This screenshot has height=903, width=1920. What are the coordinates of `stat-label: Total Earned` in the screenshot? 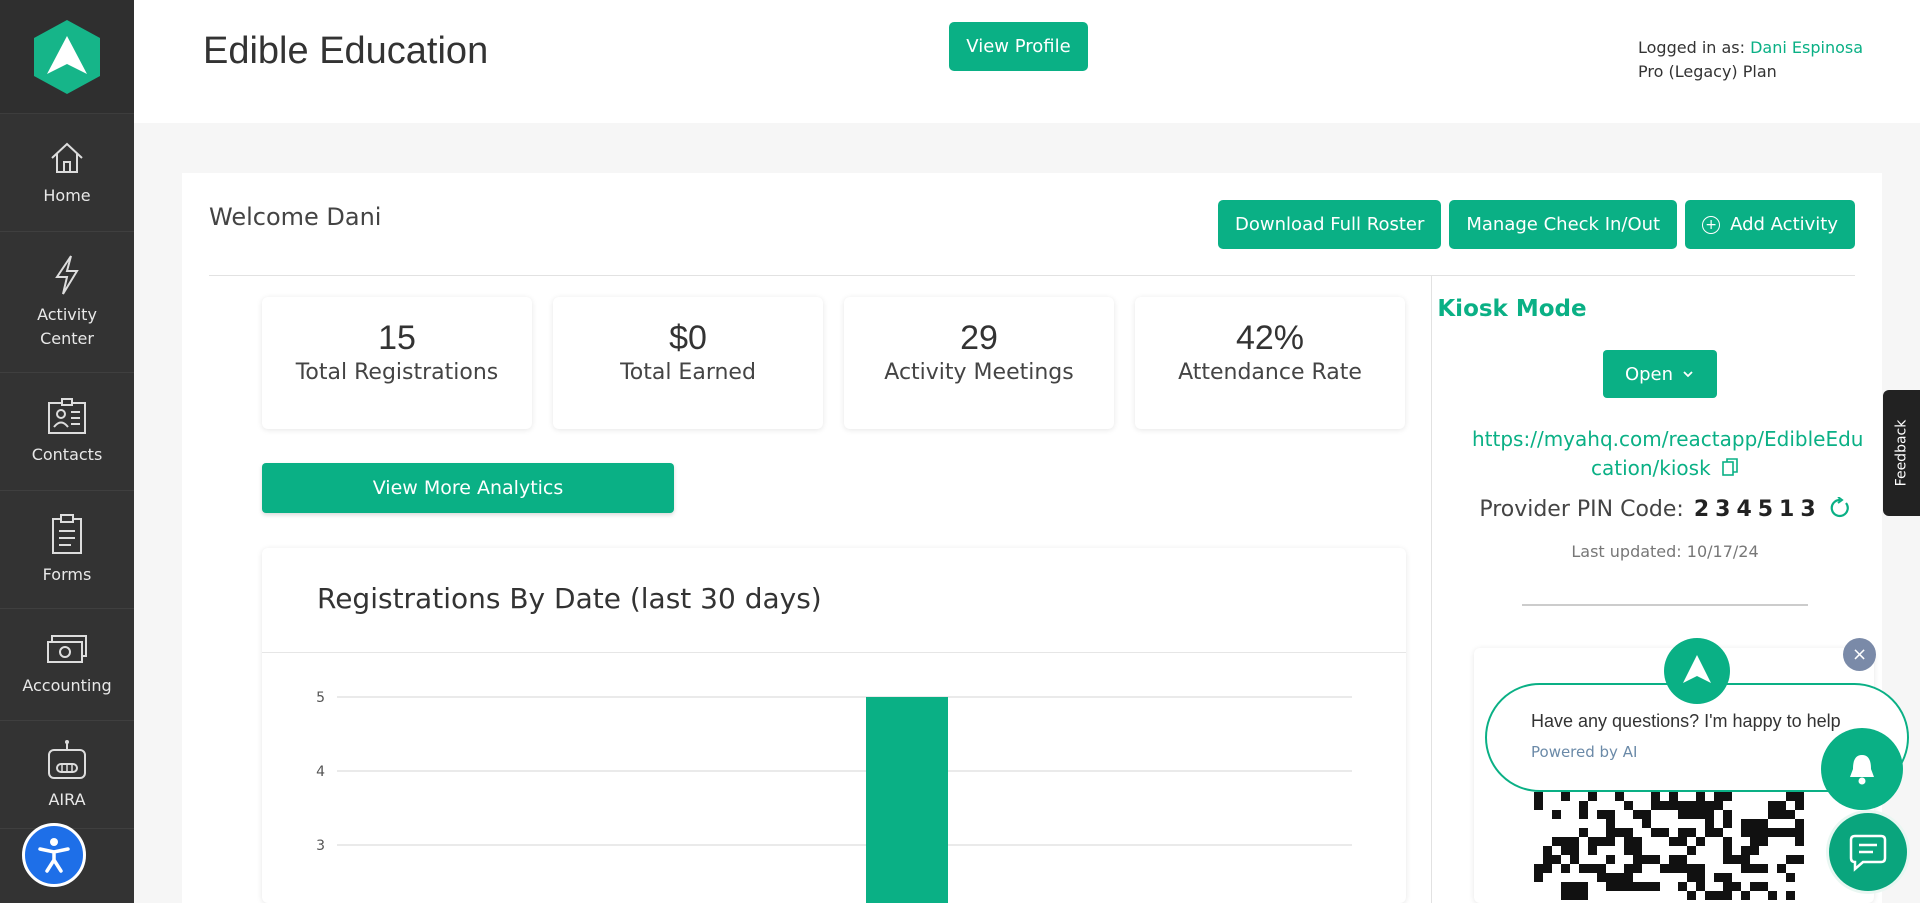 It's located at (688, 372).